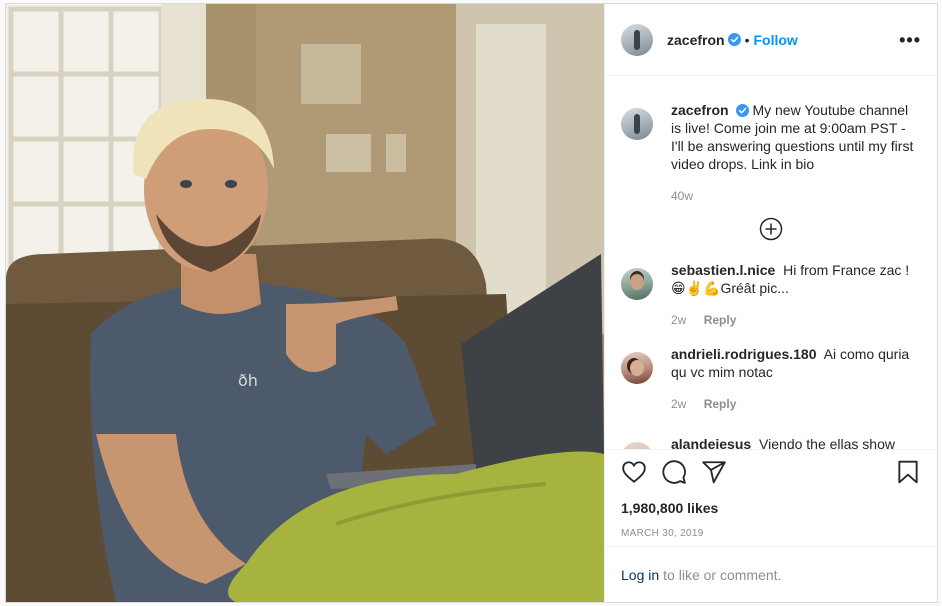 This screenshot has height=606, width=942. What do you see at coordinates (714, 472) in the screenshot?
I see `share-icon` at bounding box center [714, 472].